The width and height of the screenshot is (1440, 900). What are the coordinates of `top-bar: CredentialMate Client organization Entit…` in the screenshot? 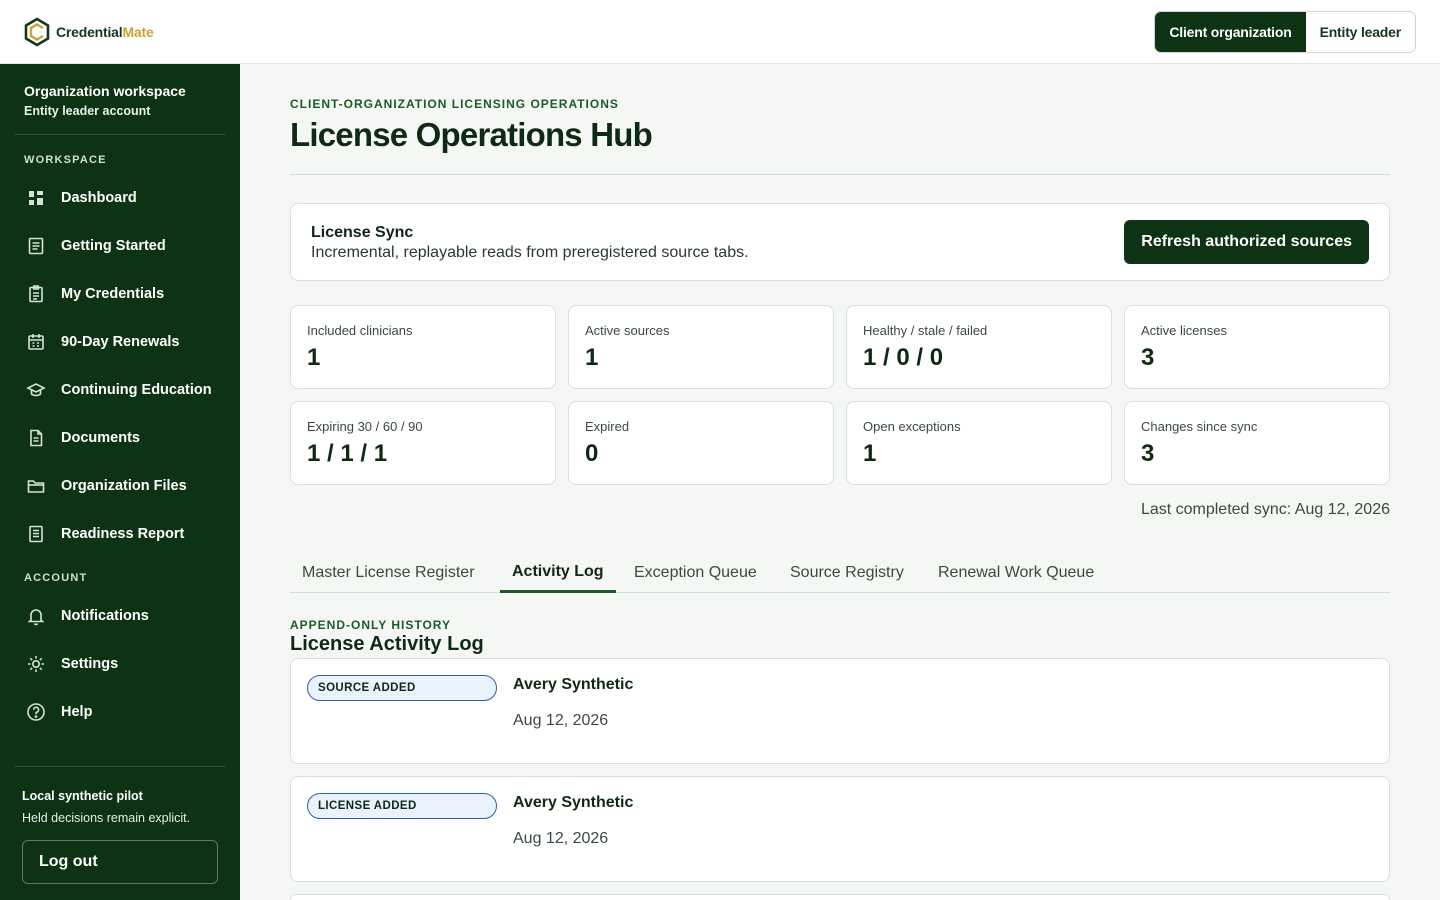 It's located at (720, 32).